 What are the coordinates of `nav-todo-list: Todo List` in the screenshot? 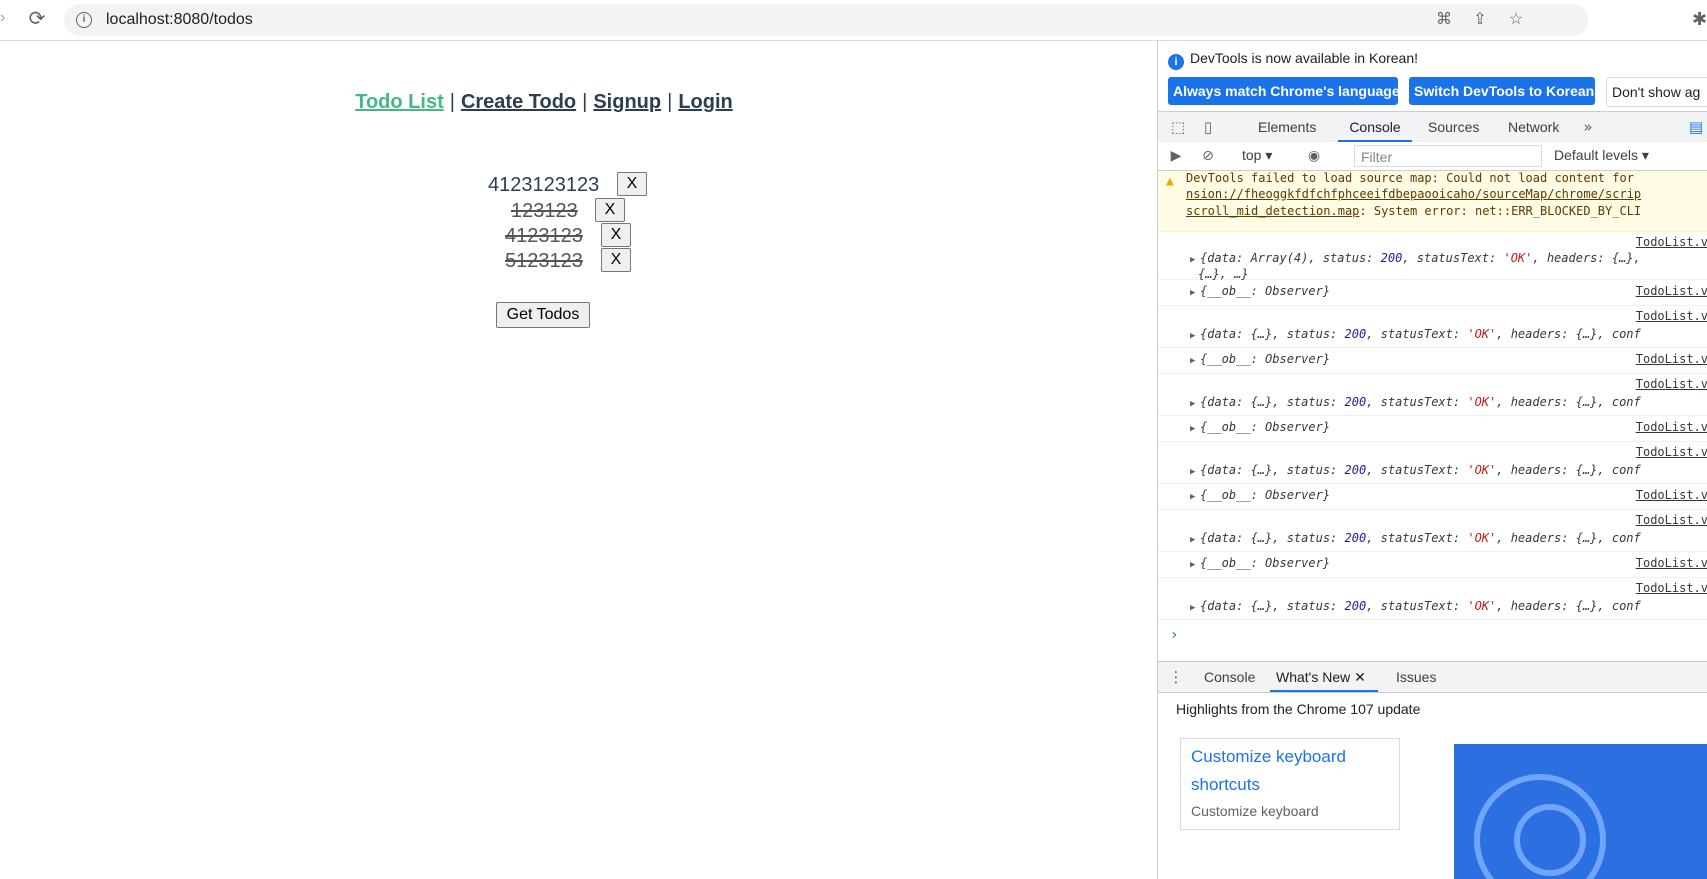 It's located at (399, 102).